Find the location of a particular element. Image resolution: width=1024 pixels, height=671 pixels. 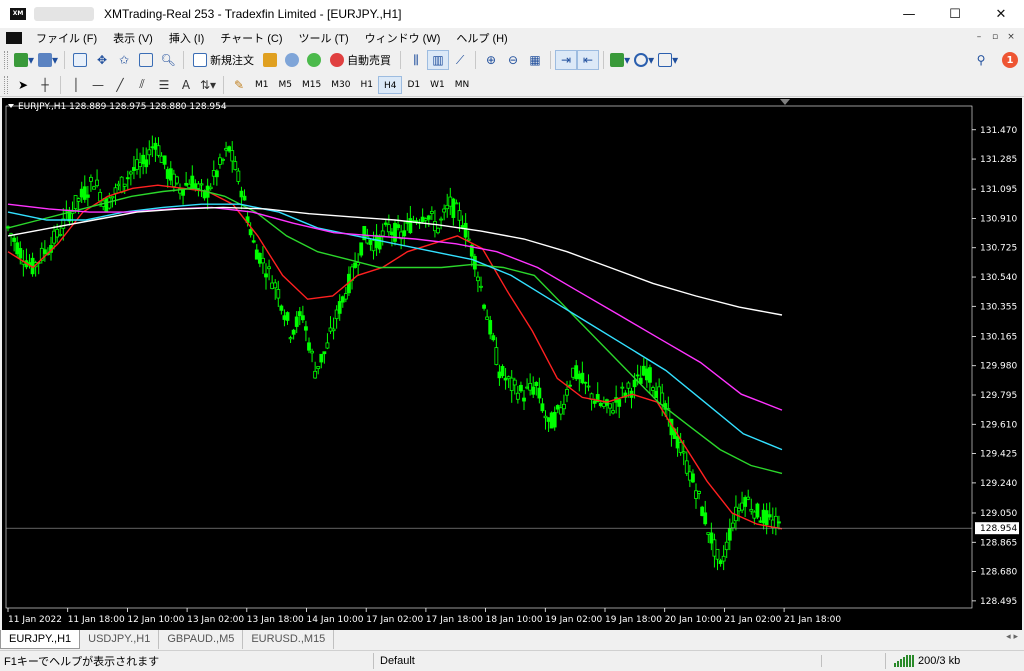

signals-icon is located at coordinates (314, 60).